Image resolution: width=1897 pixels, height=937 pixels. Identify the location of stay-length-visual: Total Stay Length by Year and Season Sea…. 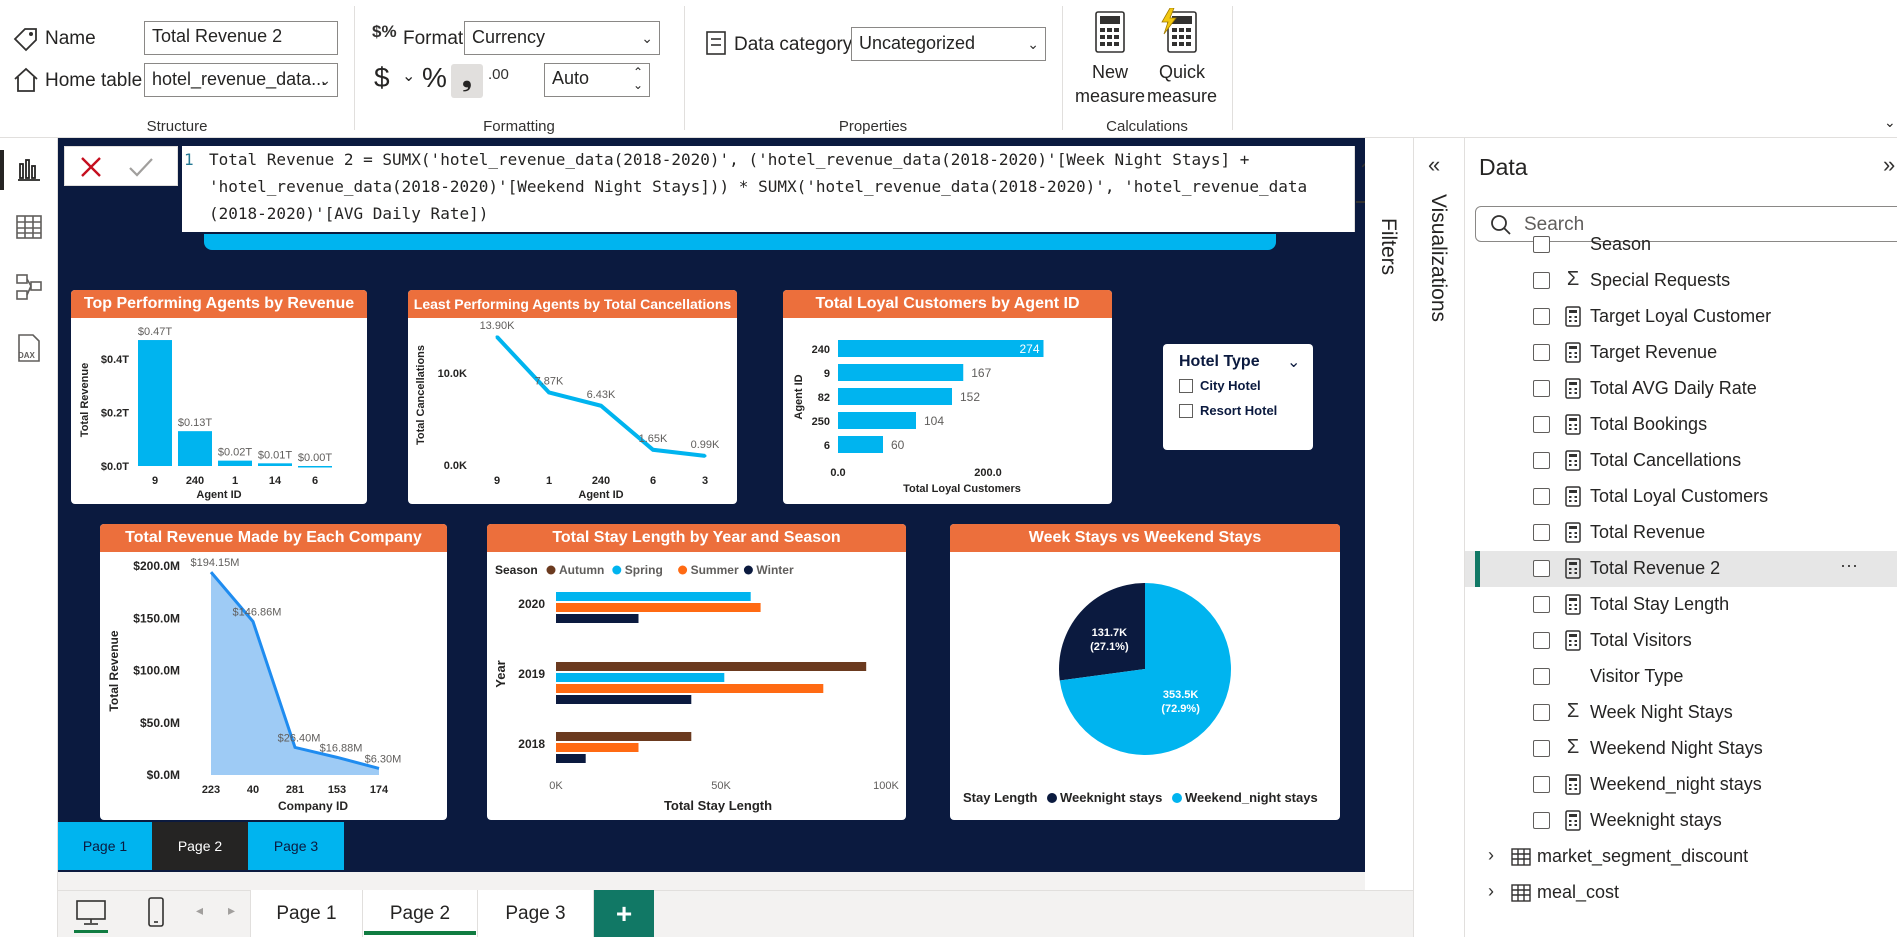
(696, 672).